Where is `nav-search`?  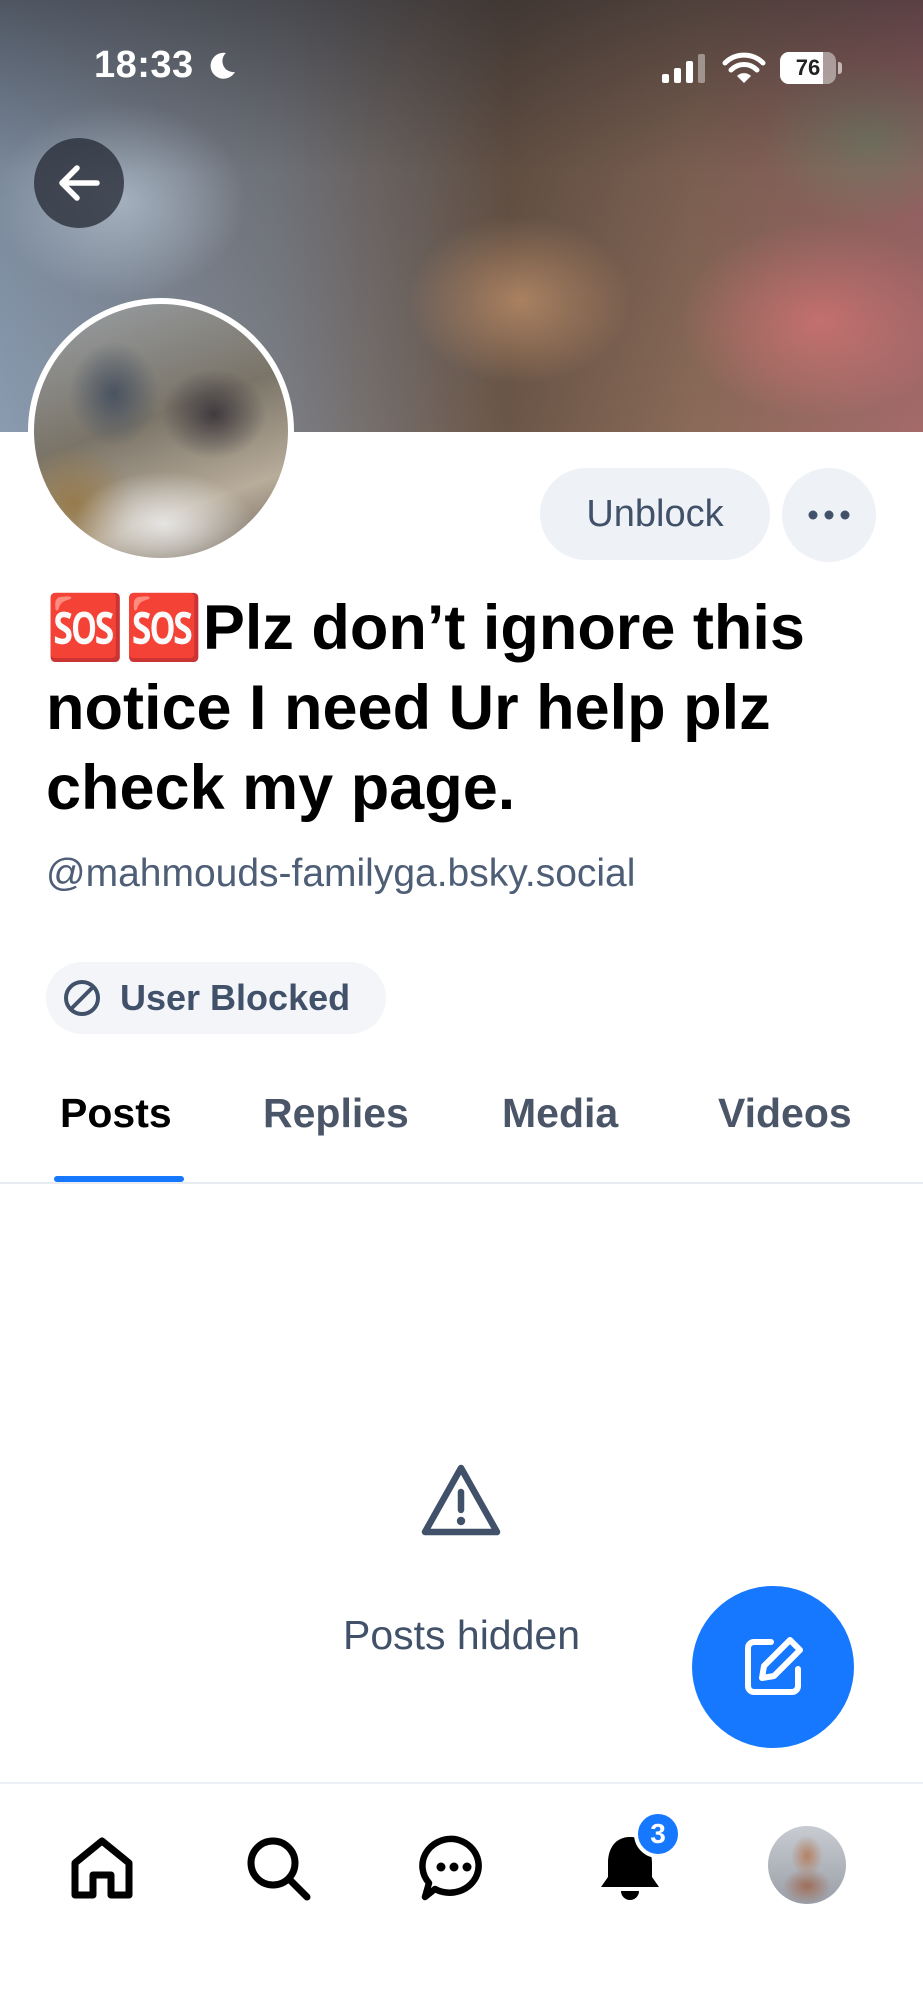 nav-search is located at coordinates (278, 1868).